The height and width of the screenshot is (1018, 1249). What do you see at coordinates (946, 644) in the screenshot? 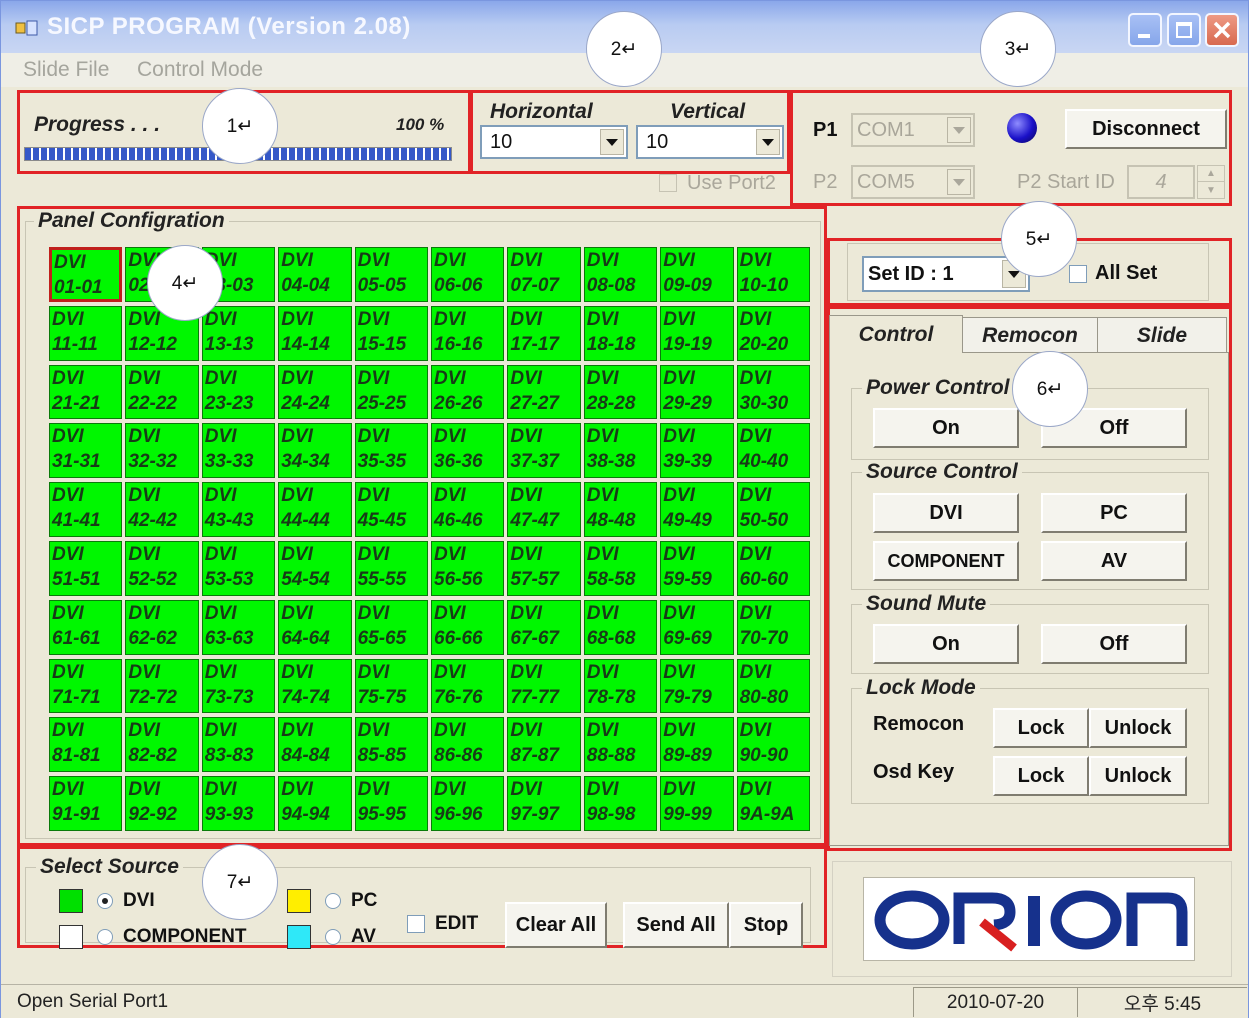
I see `mute-on-button: On` at bounding box center [946, 644].